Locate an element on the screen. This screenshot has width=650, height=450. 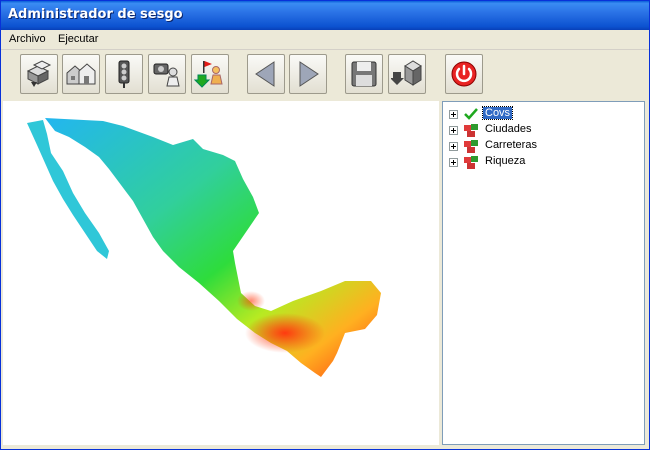
power-button is located at coordinates (464, 74).